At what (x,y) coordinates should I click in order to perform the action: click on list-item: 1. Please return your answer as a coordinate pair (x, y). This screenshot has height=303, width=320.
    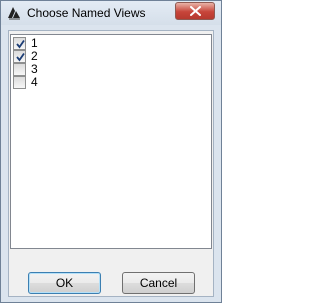
    Looking at the image, I should click on (111, 43).